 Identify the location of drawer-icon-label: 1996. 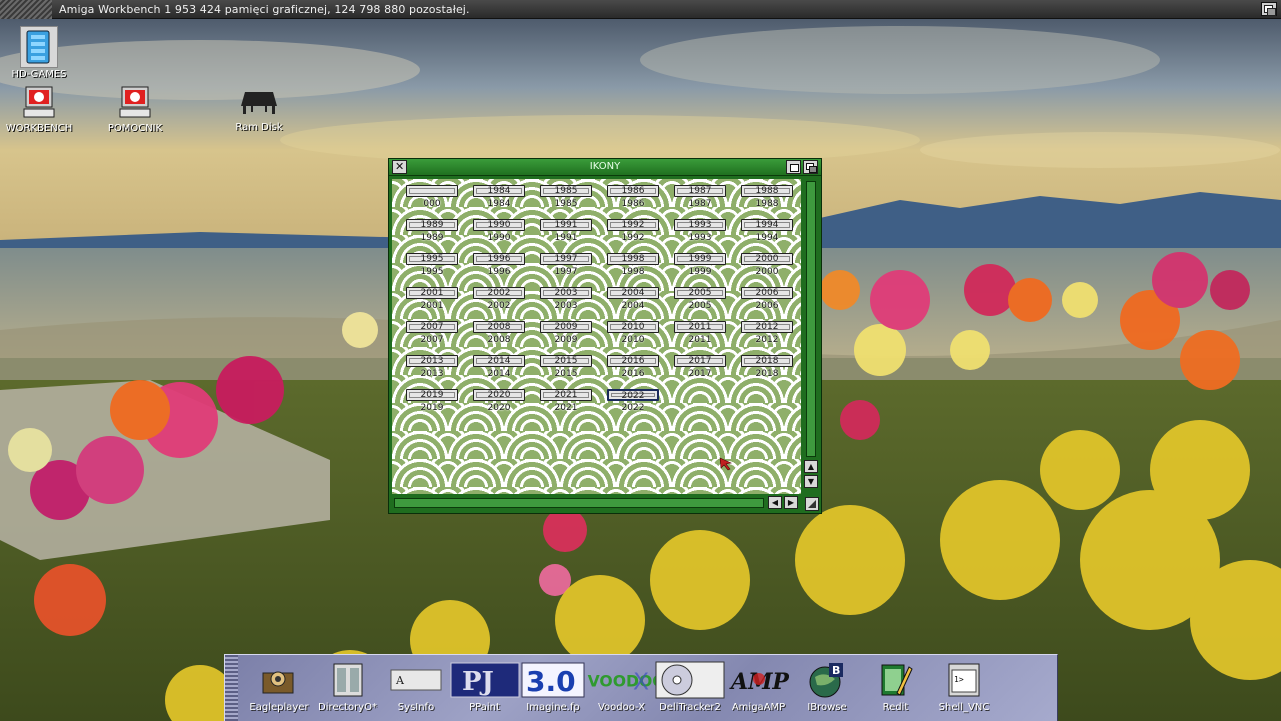
(499, 272).